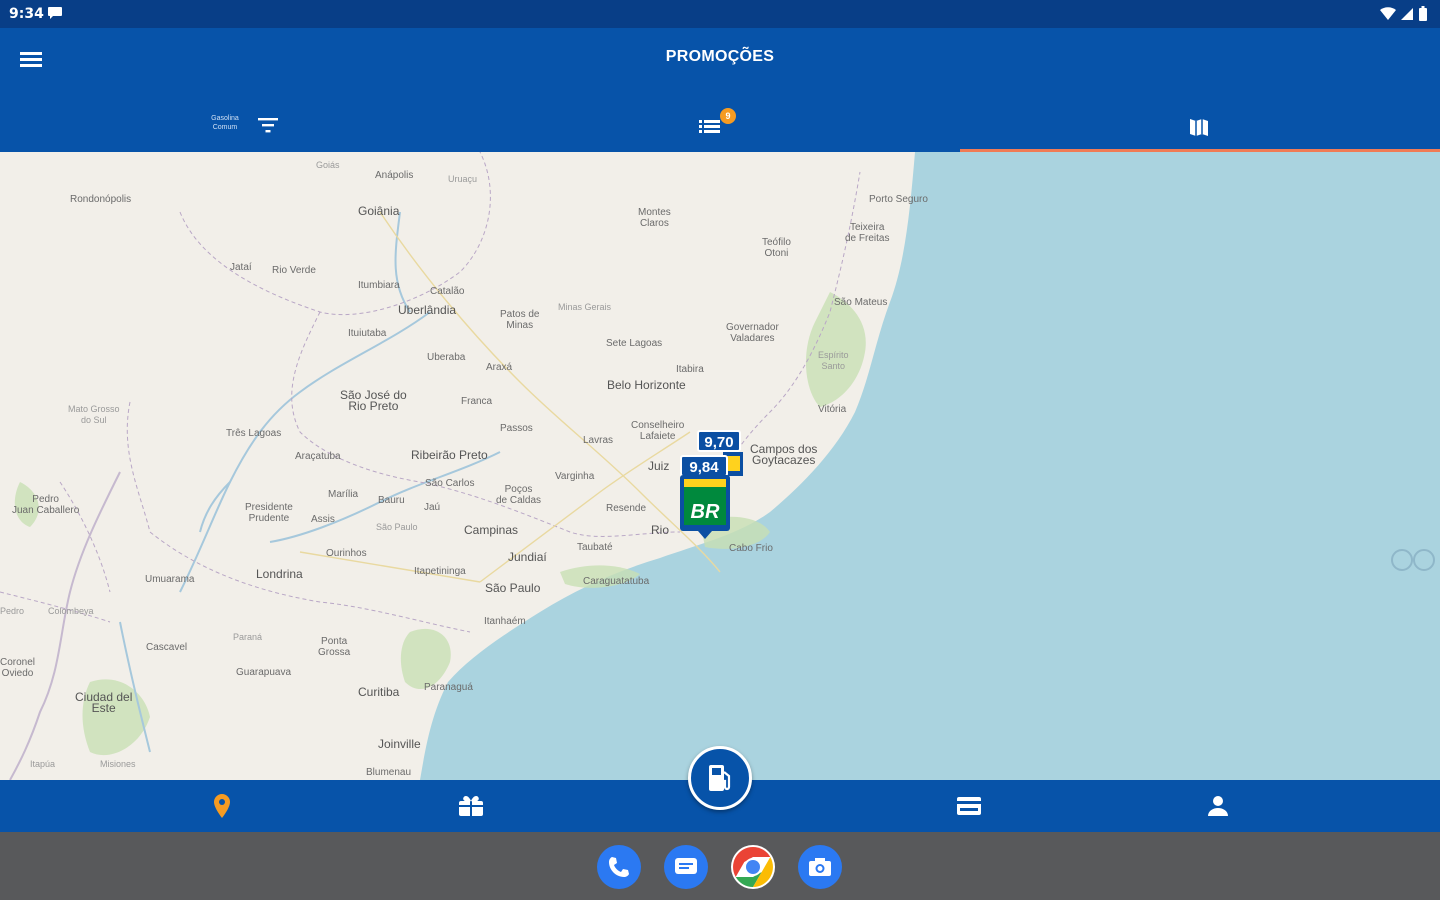 The height and width of the screenshot is (900, 1440). Describe the element at coordinates (450, 483) in the screenshot. I see `city-label: São Carlos` at that location.